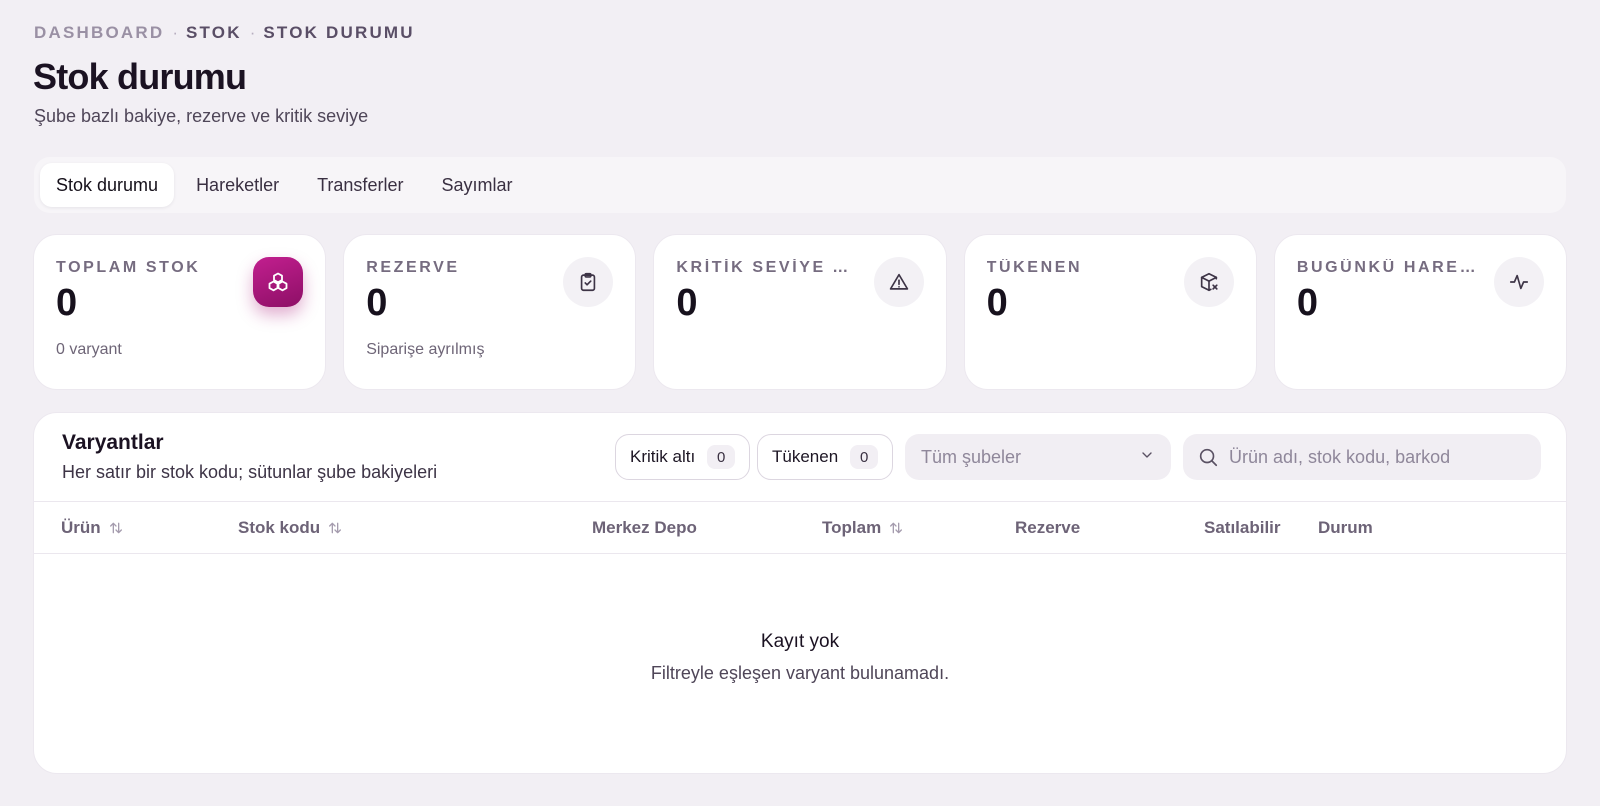  What do you see at coordinates (81, 527) in the screenshot?
I see `column-header-label: Ürün` at bounding box center [81, 527].